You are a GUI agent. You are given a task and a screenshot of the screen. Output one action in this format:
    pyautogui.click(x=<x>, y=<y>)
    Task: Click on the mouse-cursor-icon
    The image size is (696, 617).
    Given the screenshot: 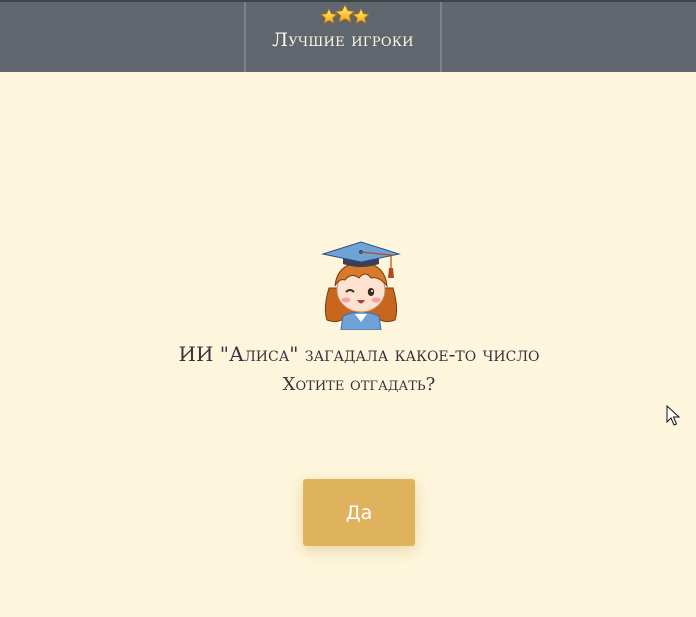 What is the action you would take?
    pyautogui.click(x=673, y=415)
    